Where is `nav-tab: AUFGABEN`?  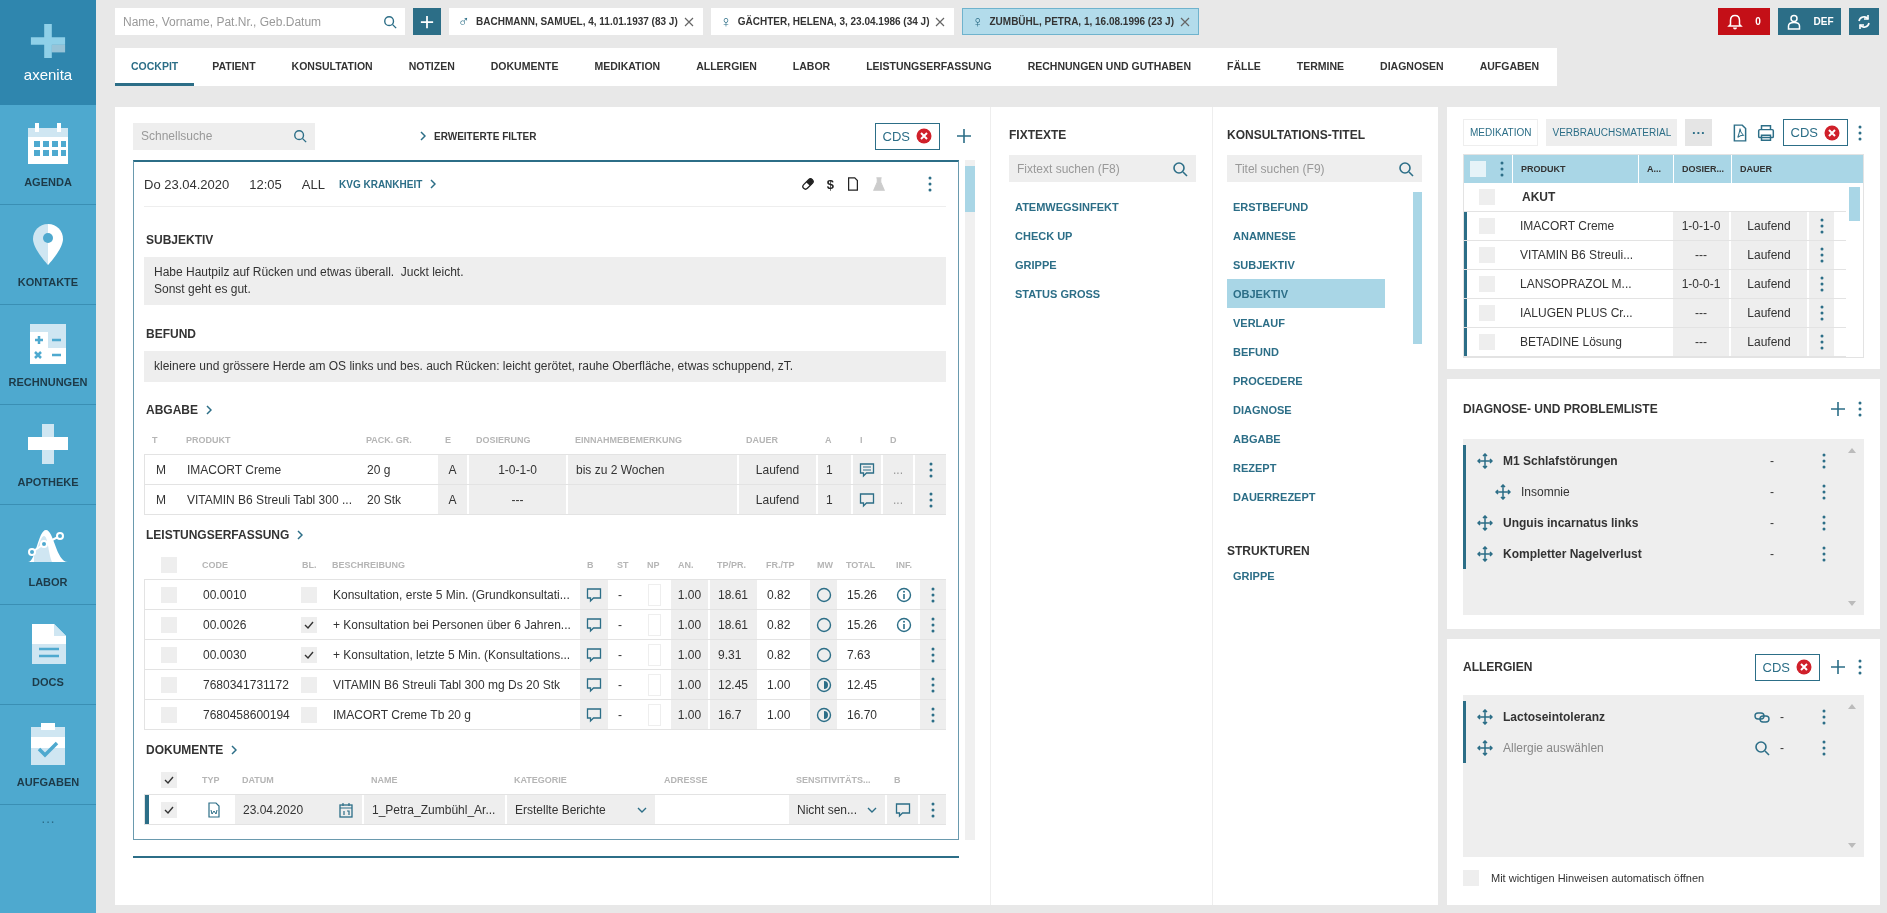
nav-tab: AUFGABEN is located at coordinates (1509, 67).